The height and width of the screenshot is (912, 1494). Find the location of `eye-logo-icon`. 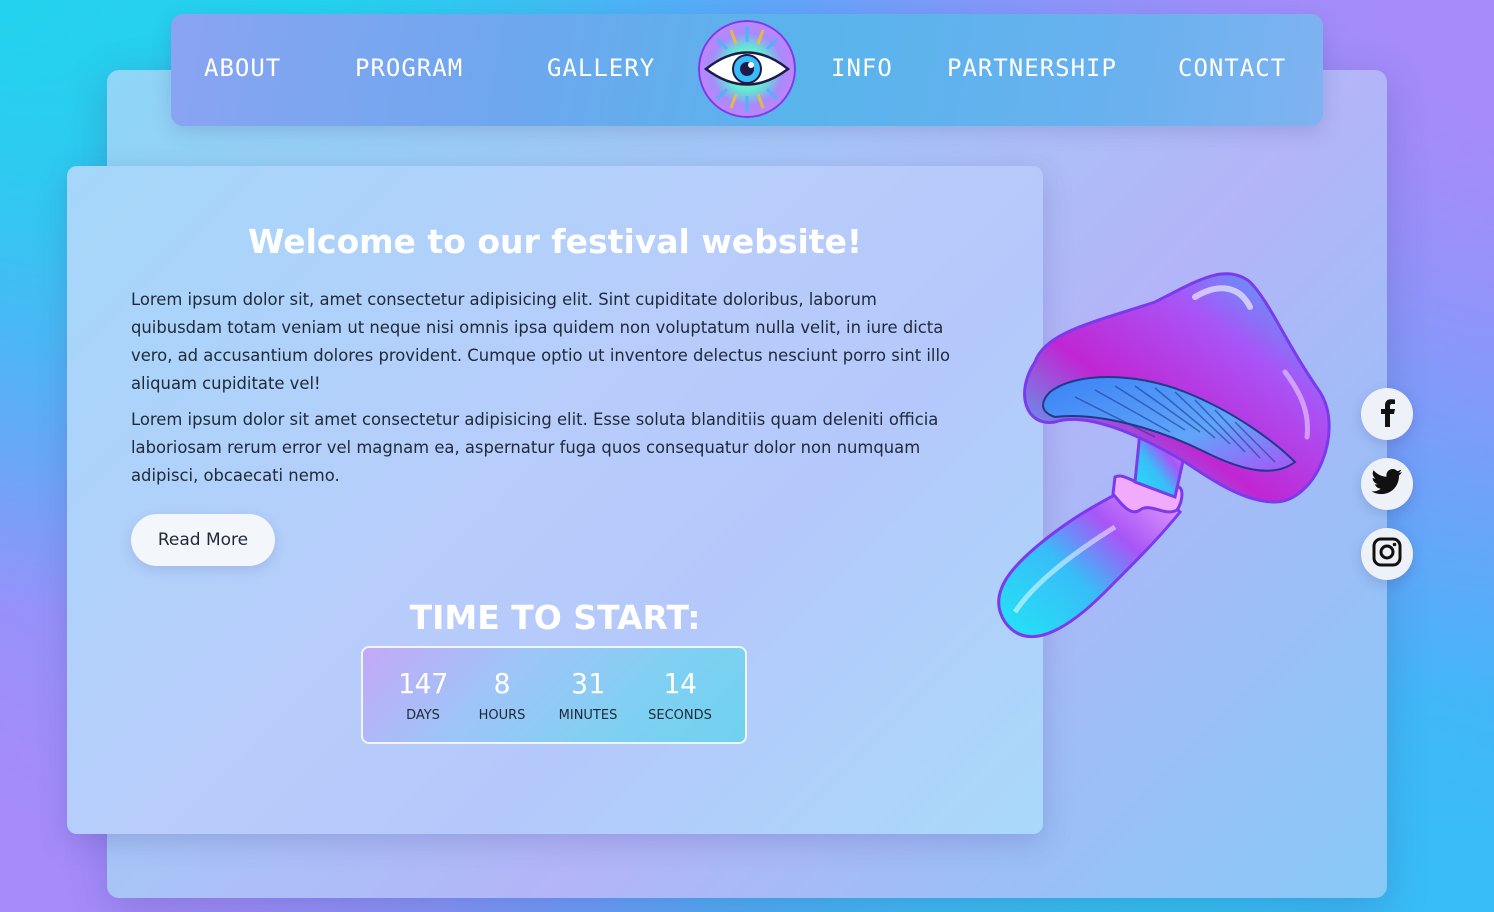

eye-logo-icon is located at coordinates (747, 69).